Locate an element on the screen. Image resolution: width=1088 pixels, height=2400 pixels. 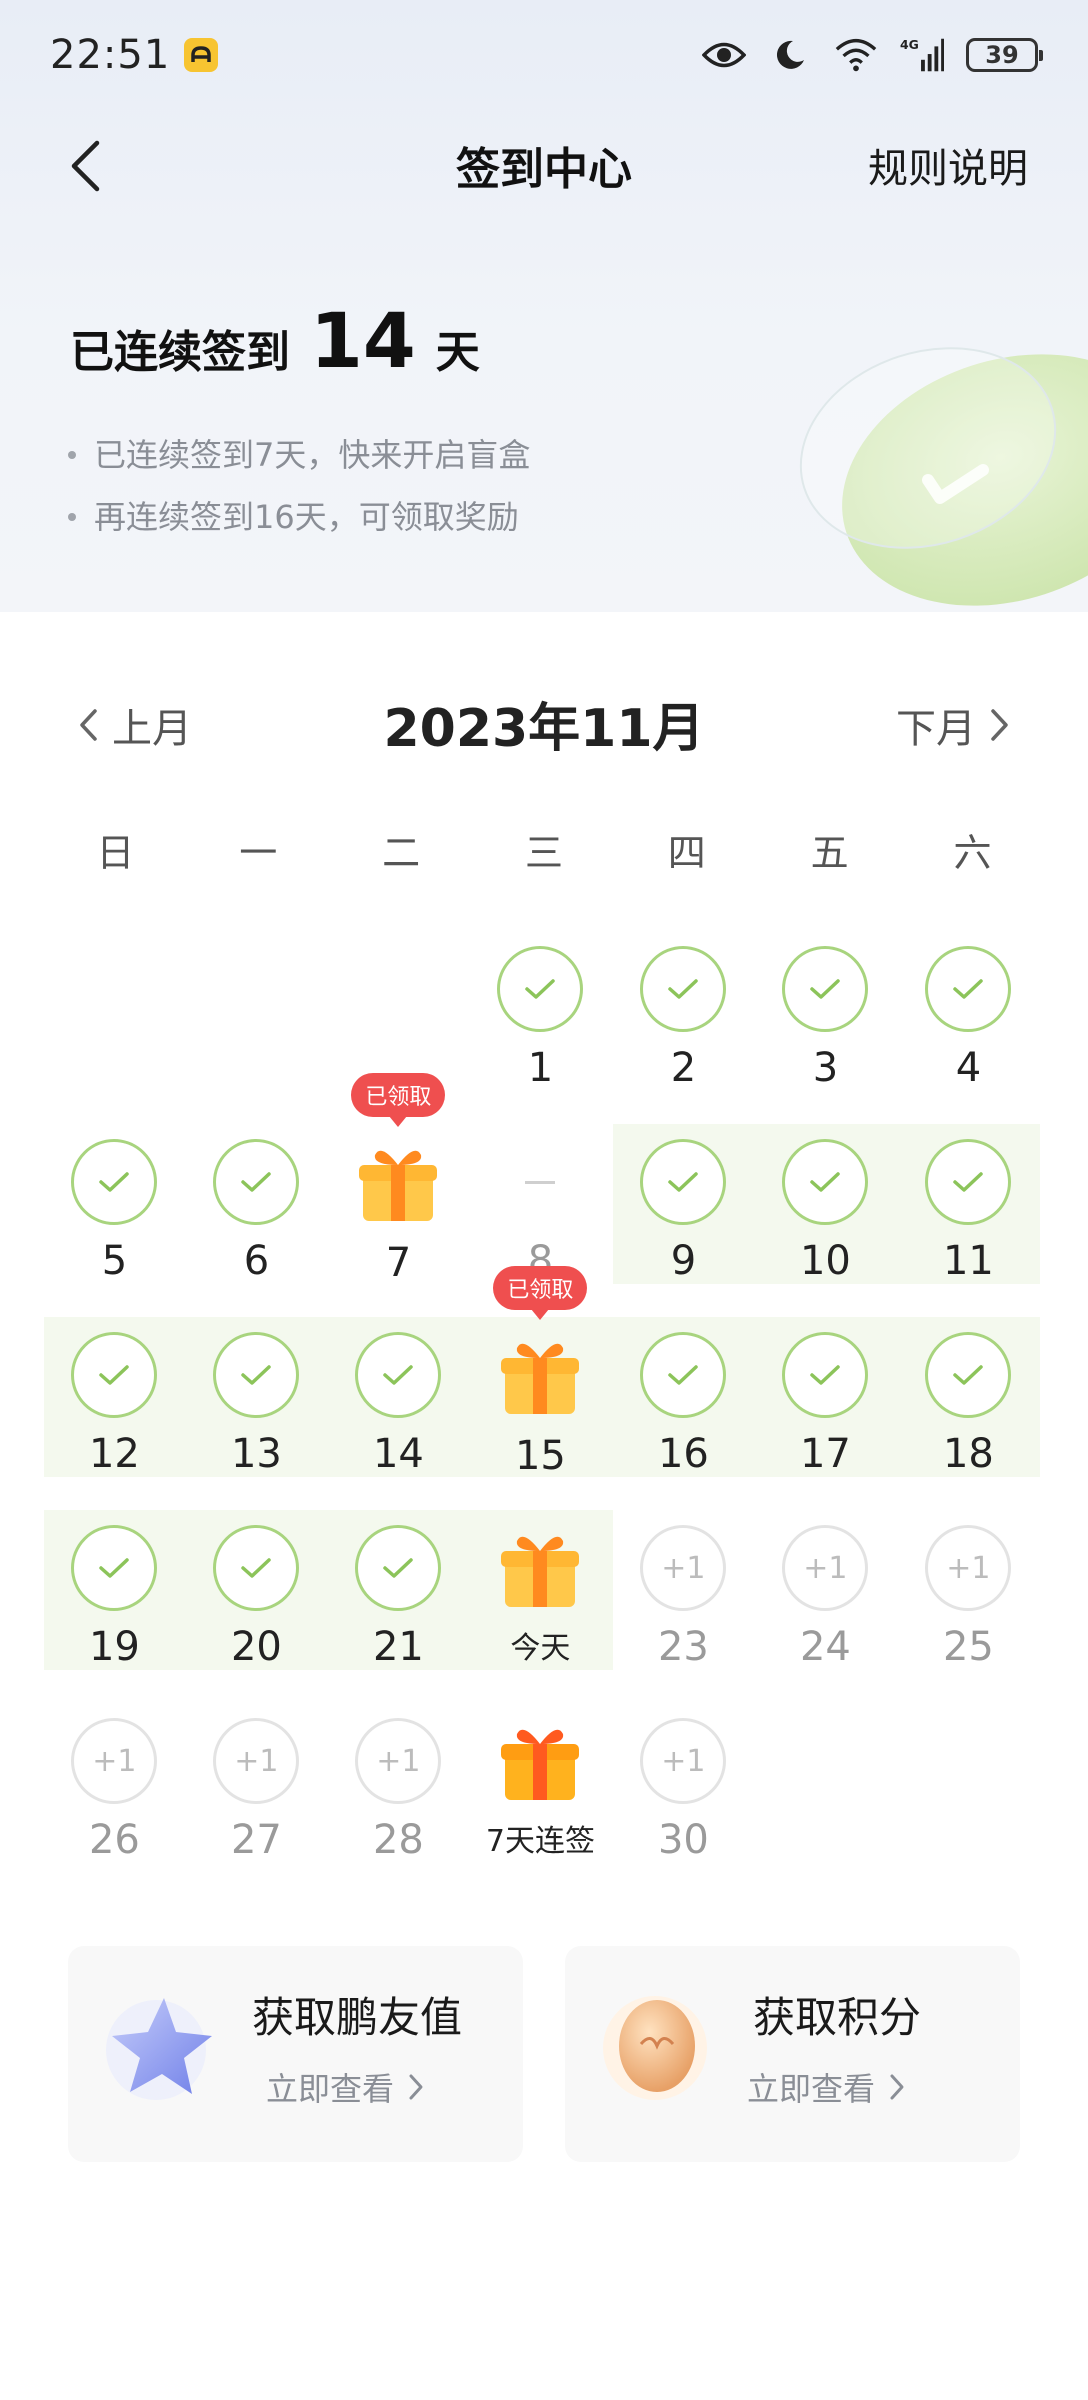
svg-text: 4G is located at coordinates (909, 44).